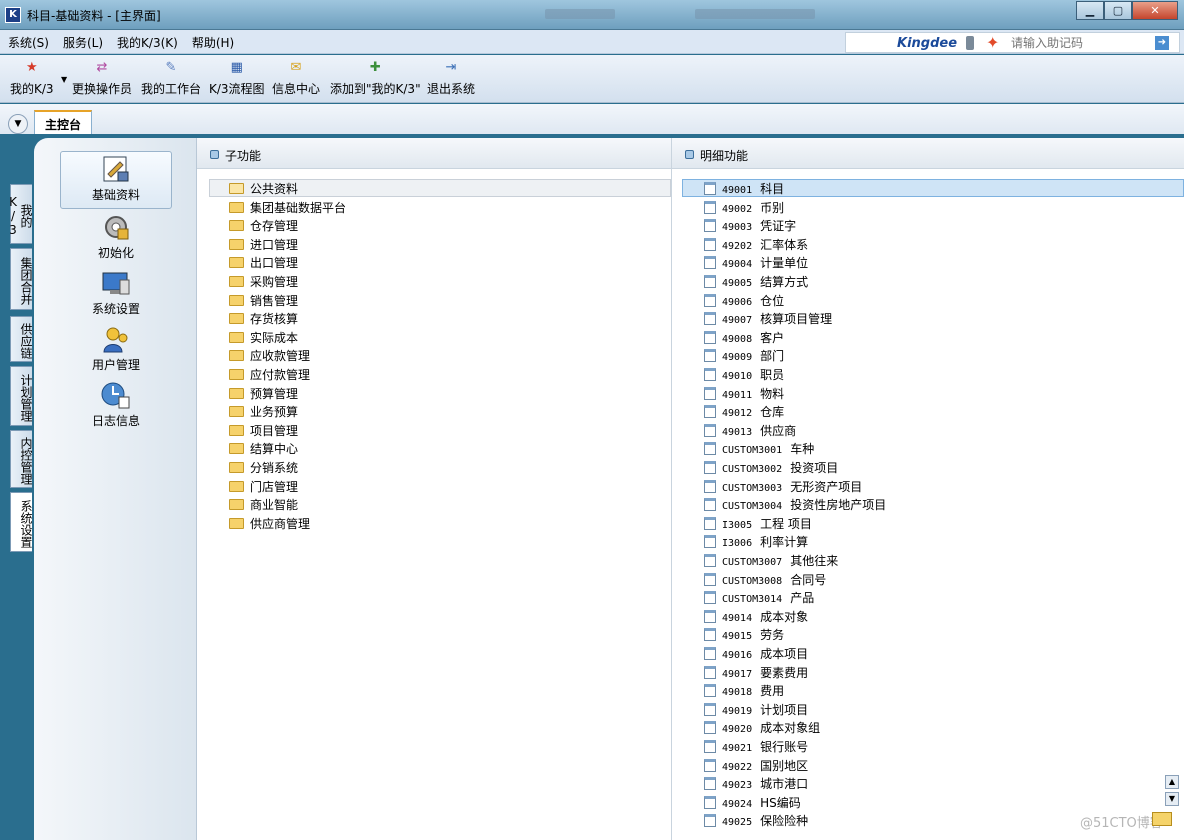 Image resolution: width=1184 pixels, height=840 pixels. What do you see at coordinates (18, 124) in the screenshot?
I see `chevron-down-icon: ▼` at bounding box center [18, 124].